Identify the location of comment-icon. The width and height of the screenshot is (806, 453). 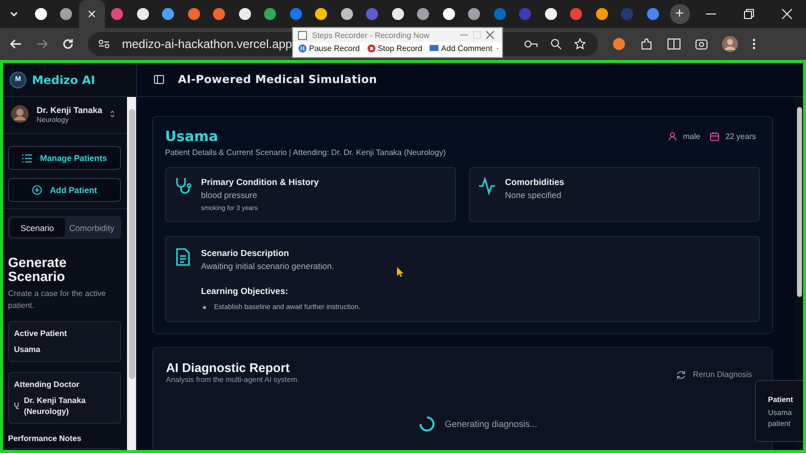
(434, 48).